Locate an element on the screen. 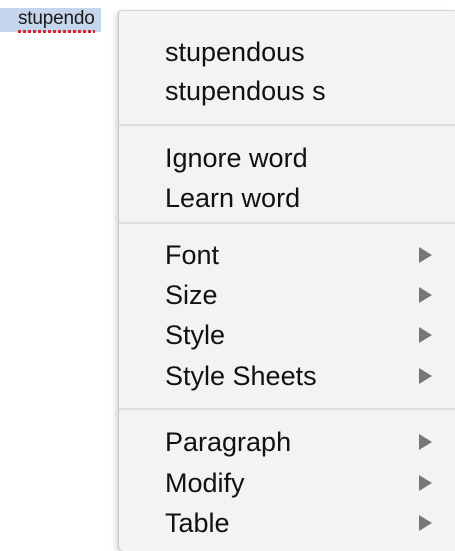 The height and width of the screenshot is (551, 455). modify-menu-item: Modify is located at coordinates (287, 483).